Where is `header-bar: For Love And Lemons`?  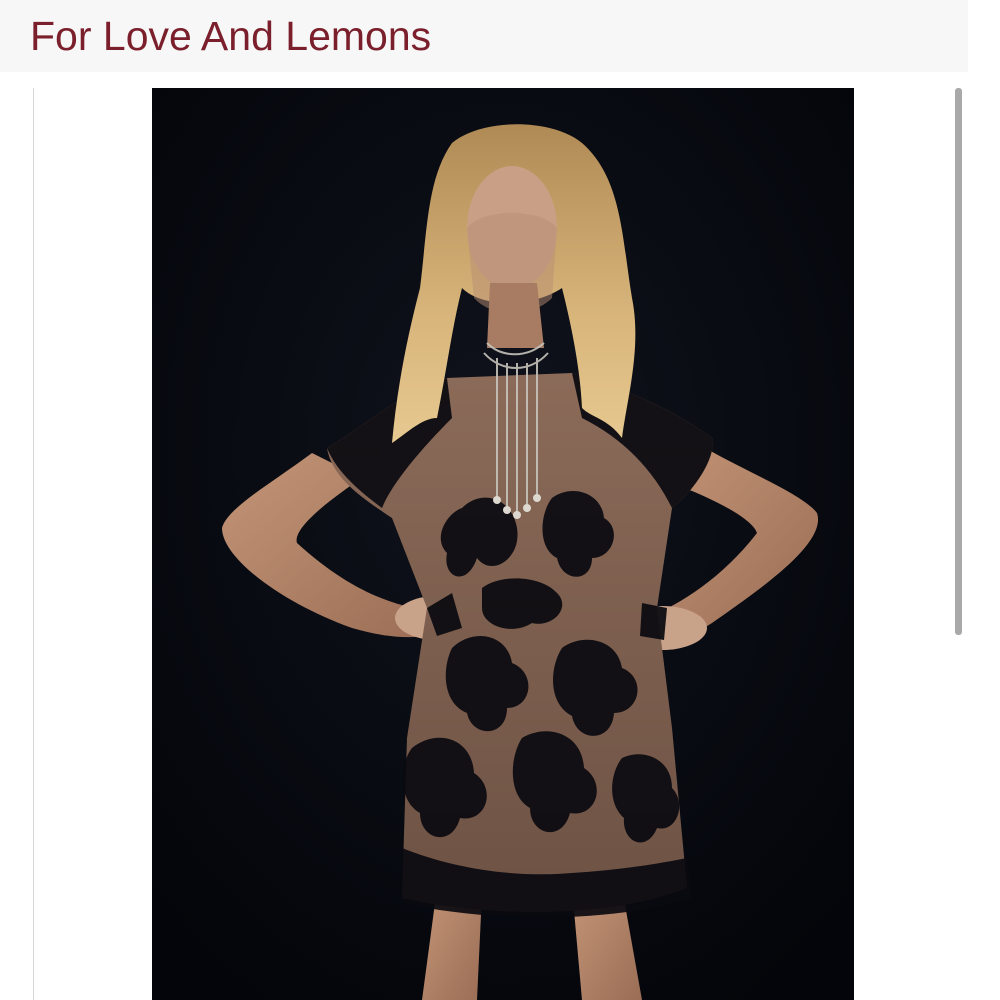
header-bar: For Love And Lemons is located at coordinates (484, 36).